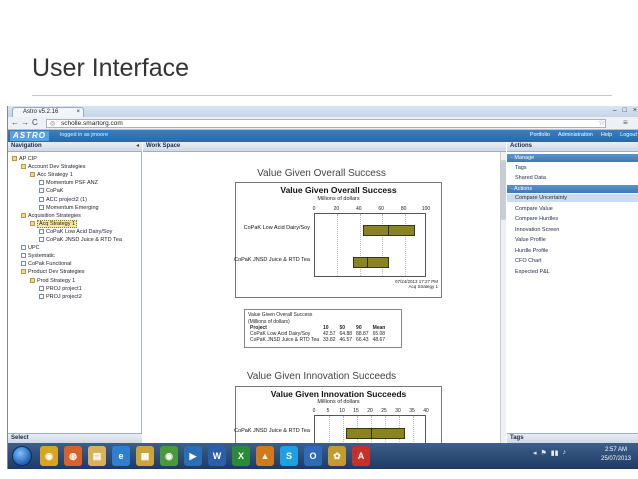 This screenshot has width=638, height=479. What do you see at coordinates (75, 147) in the screenshot?
I see `navigation-header: Navigation ◂` at bounding box center [75, 147].